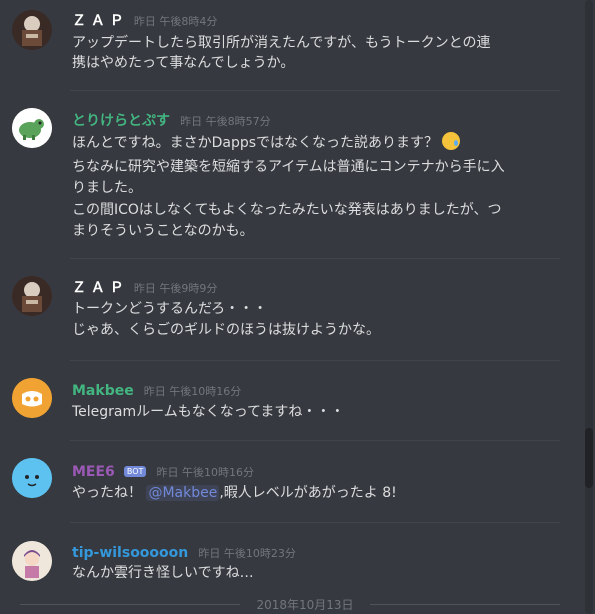 The height and width of the screenshot is (614, 595). What do you see at coordinates (451, 141) in the screenshot?
I see `crying-face-emoji` at bounding box center [451, 141].